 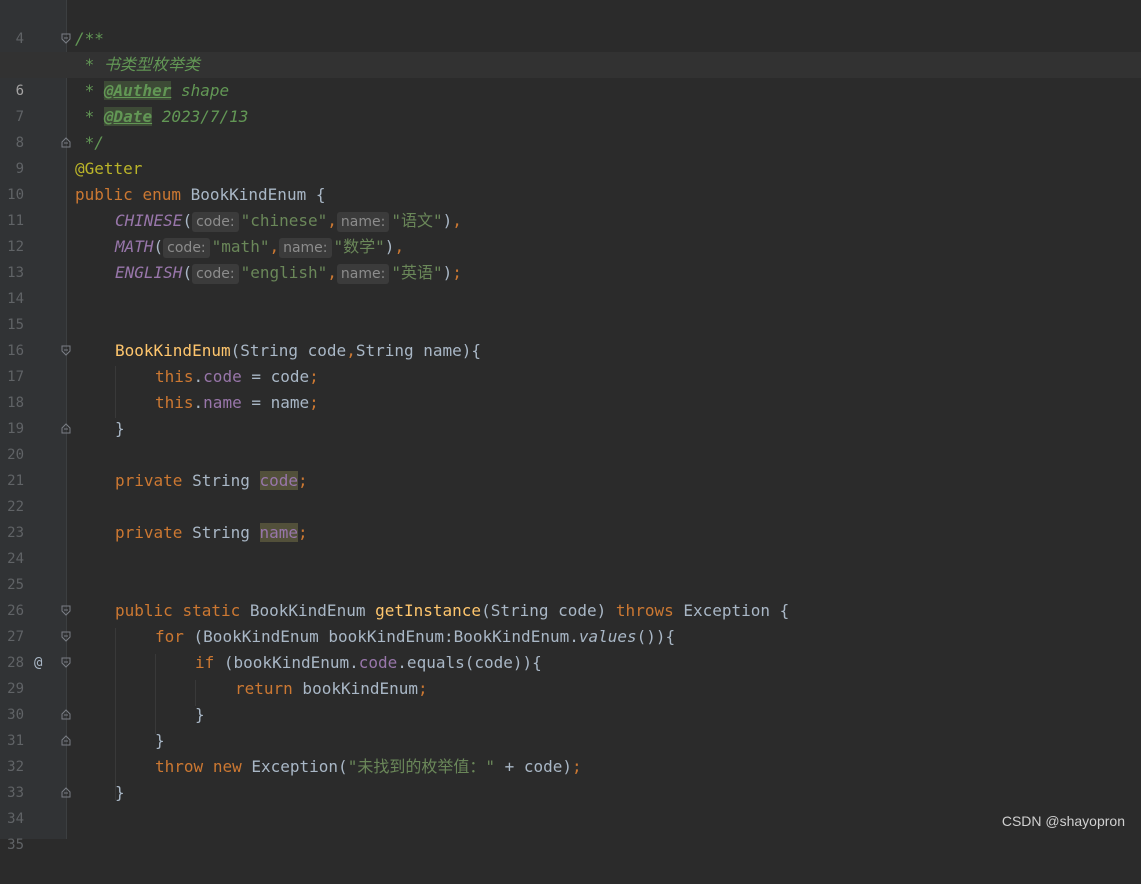 I want to click on doc-tag-auther: @Auther, so click(x=137, y=90).